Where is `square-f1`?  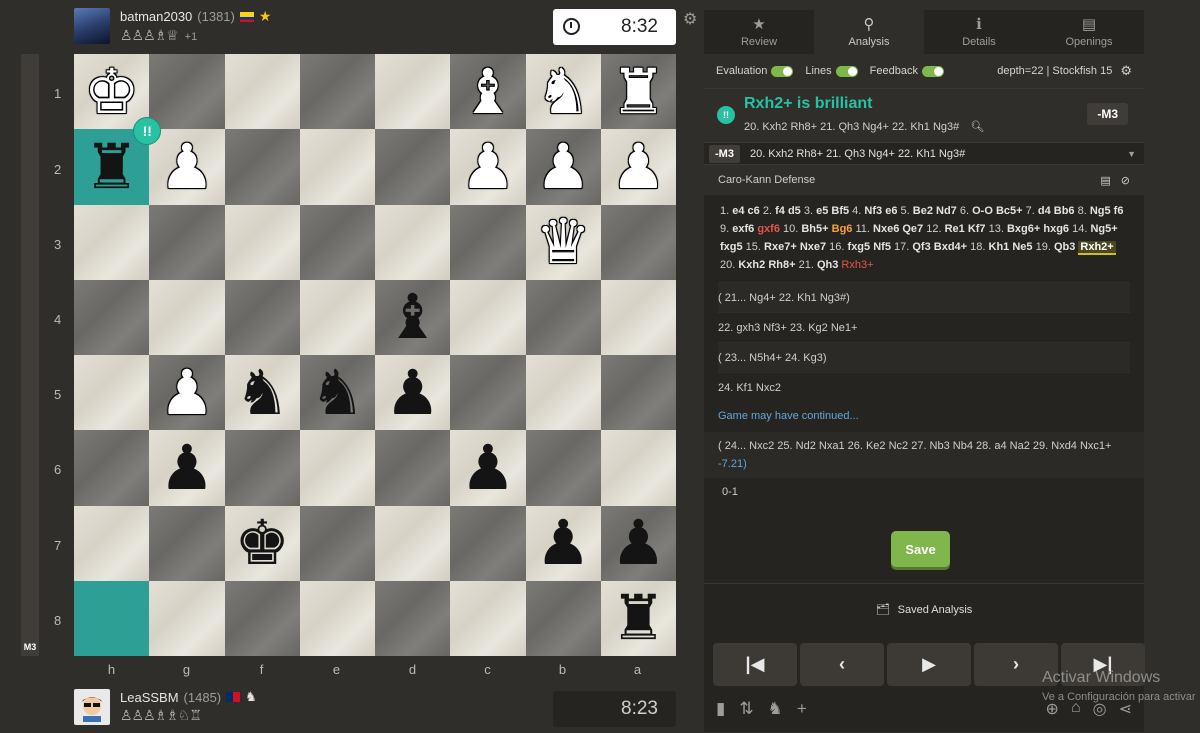
square-f1 is located at coordinates (262, 92).